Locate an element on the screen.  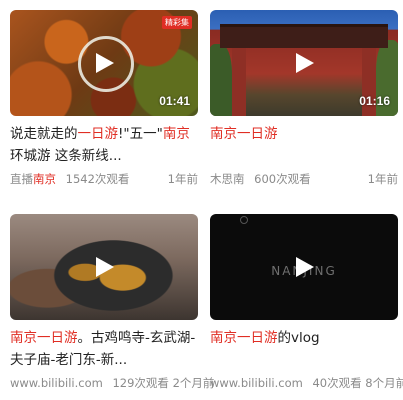
video-duration: 01:41 is located at coordinates (174, 101).